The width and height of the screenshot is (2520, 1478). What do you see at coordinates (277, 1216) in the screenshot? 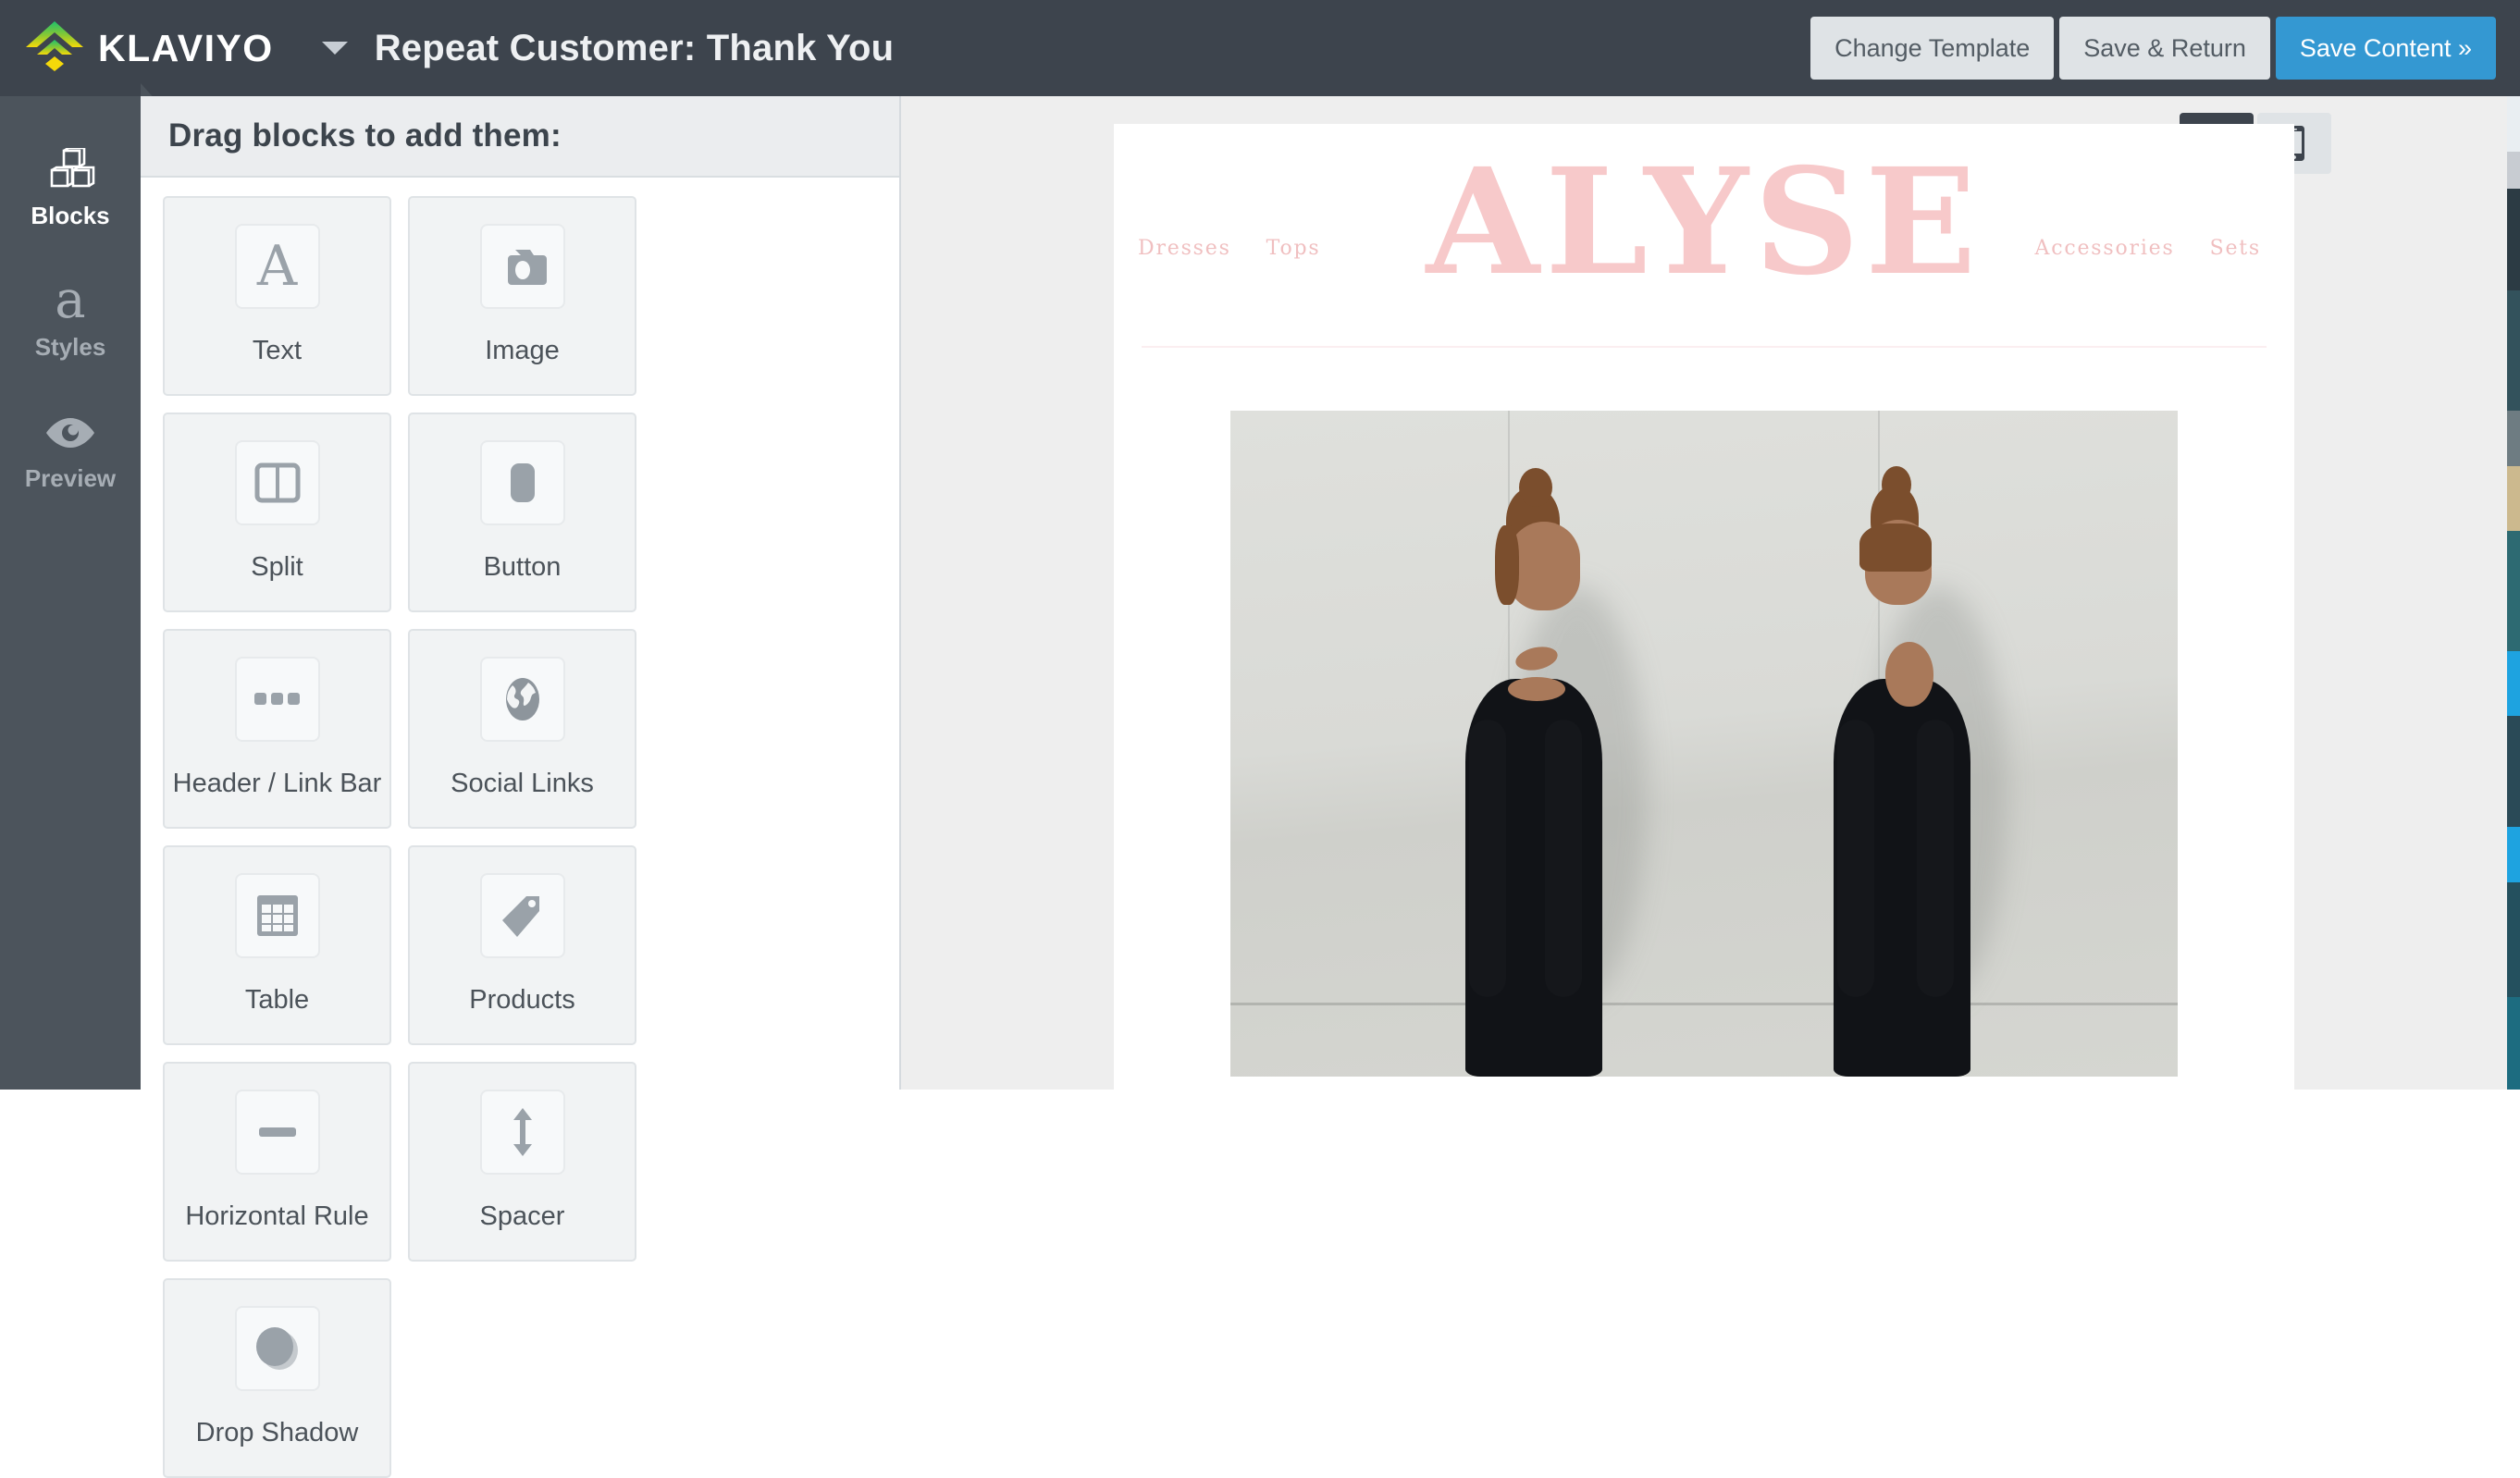
I see `block-tile-label: Horizontal Rule` at bounding box center [277, 1216].